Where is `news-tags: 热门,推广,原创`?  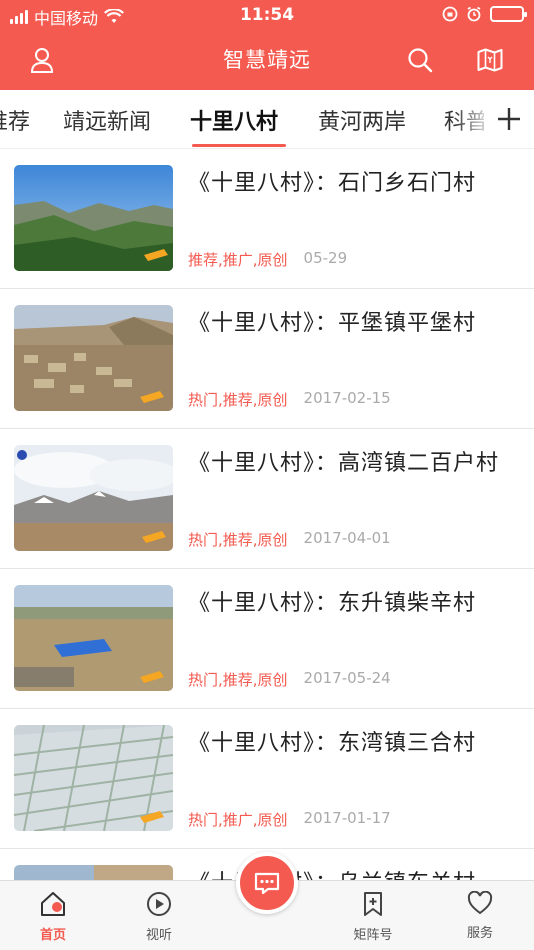
news-tags: 热门,推广,原创 is located at coordinates (238, 820).